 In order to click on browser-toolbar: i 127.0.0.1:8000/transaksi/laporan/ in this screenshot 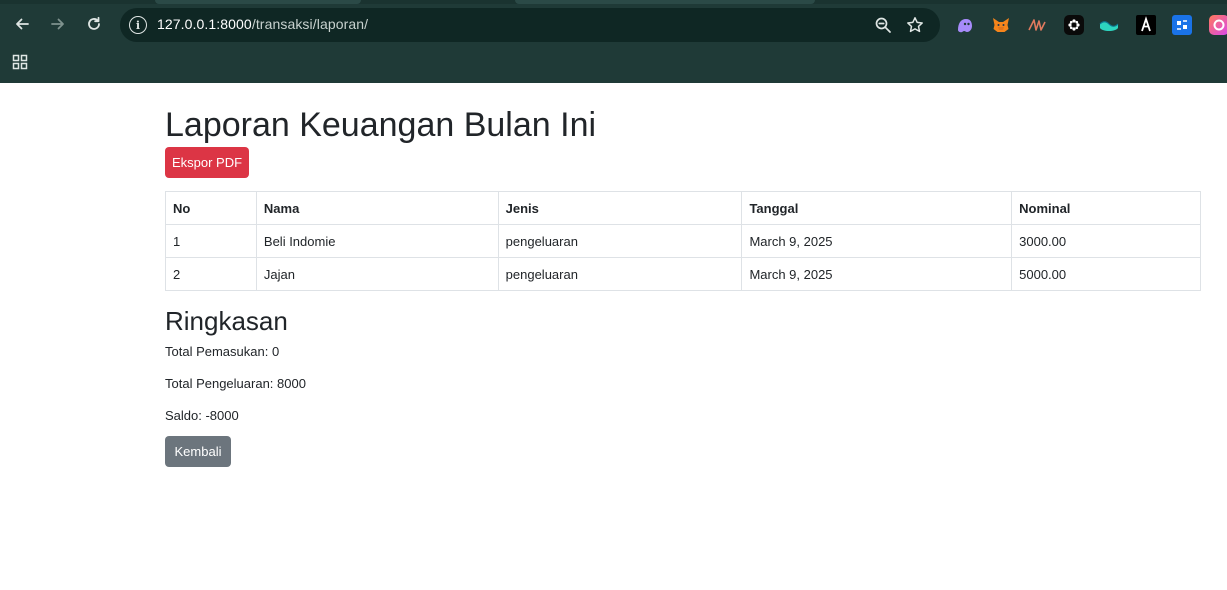, I will do `click(613, 41)`.